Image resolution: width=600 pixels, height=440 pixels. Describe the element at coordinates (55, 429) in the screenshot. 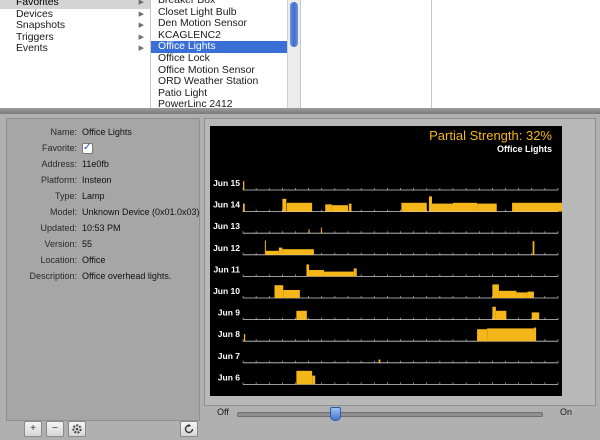

I see `remove-button: −` at that location.